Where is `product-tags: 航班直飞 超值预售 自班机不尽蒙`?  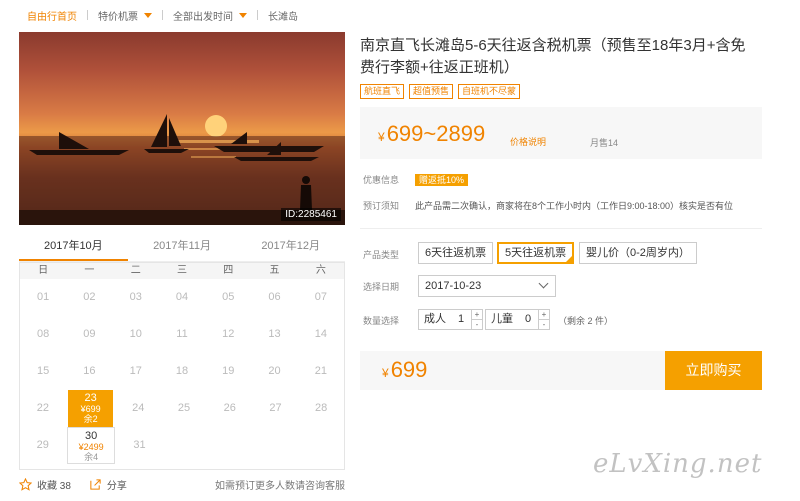 product-tags: 航班直飞 超值预售 自班机不尽蒙 is located at coordinates (440, 91).